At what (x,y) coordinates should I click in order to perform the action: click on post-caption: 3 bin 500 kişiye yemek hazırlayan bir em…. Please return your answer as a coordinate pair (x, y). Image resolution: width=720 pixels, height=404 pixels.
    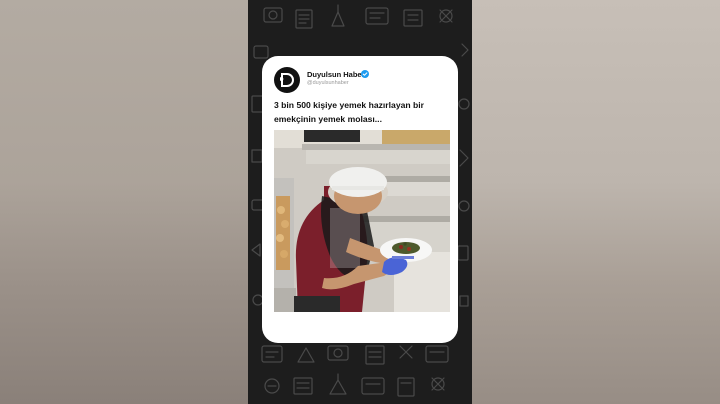
    Looking at the image, I should click on (349, 112).